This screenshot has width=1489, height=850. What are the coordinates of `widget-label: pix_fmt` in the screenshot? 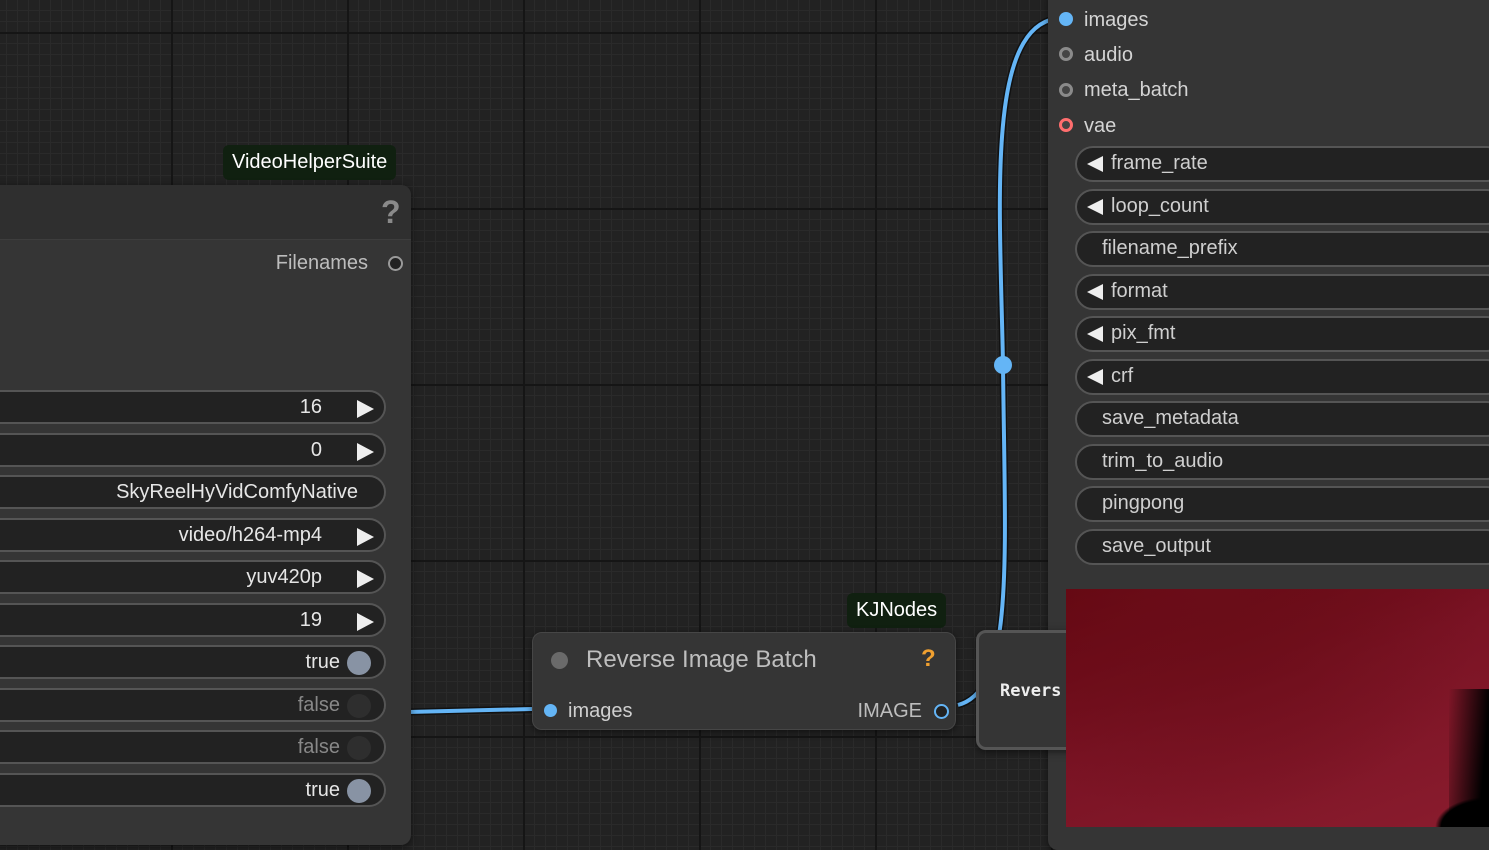 It's located at (1143, 333).